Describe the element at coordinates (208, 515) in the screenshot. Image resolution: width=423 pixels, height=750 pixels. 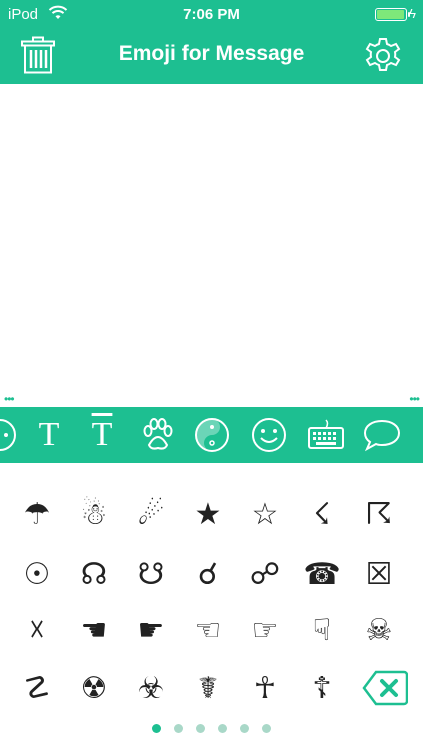
I see `symbol-key: ★` at that location.